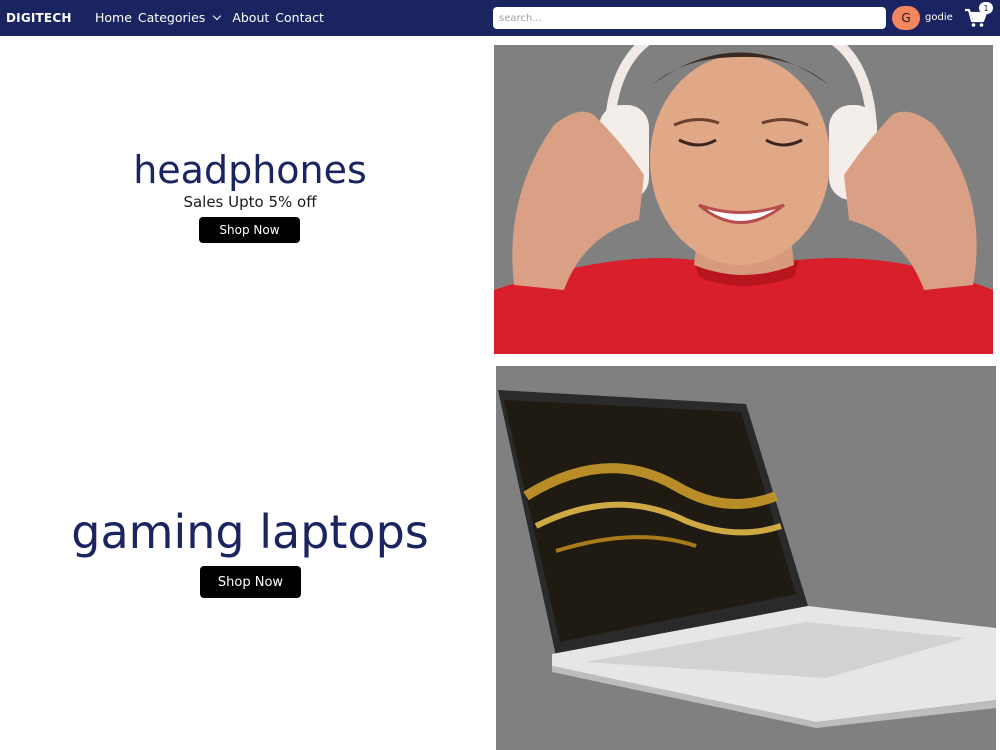 This screenshot has width=1000, height=750. I want to click on nav-links: Home Categories About Contact, so click(212, 17).